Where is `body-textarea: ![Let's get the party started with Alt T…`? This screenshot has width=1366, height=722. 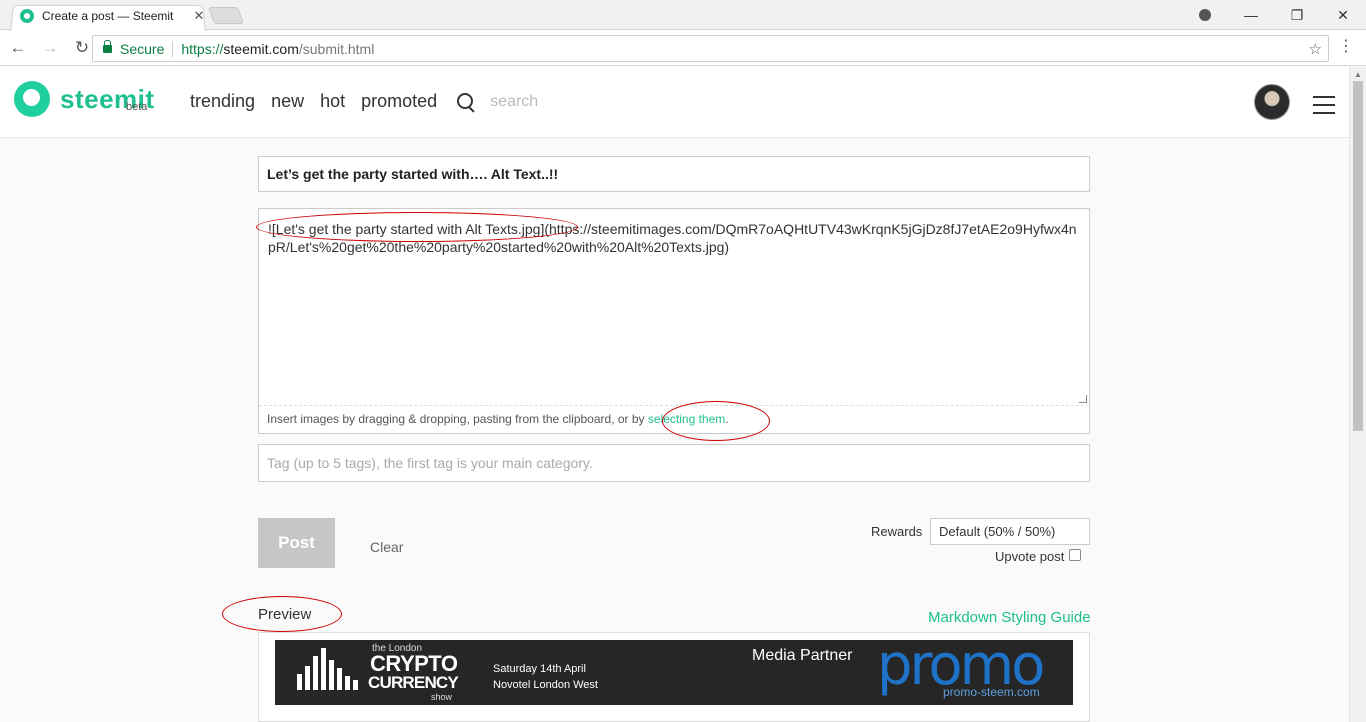 body-textarea: ![Let's get the party started with Alt T… is located at coordinates (674, 238).